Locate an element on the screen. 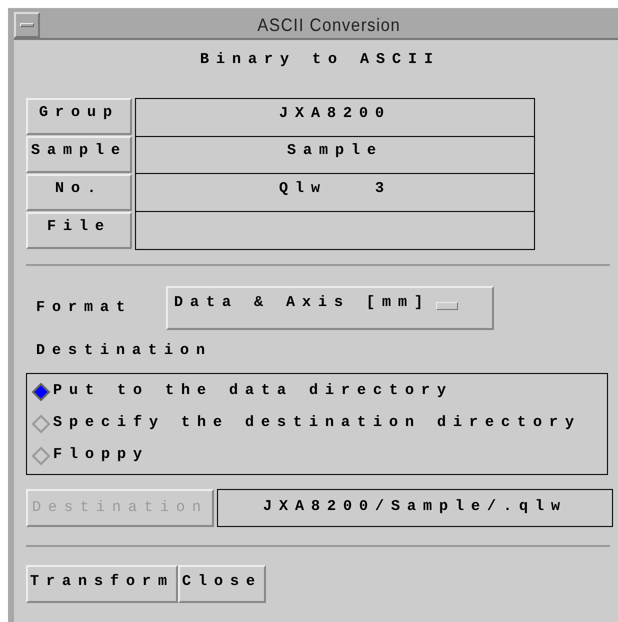 This screenshot has width=618, height=622. format-dropdown: Data & Axis [mm] is located at coordinates (330, 308).